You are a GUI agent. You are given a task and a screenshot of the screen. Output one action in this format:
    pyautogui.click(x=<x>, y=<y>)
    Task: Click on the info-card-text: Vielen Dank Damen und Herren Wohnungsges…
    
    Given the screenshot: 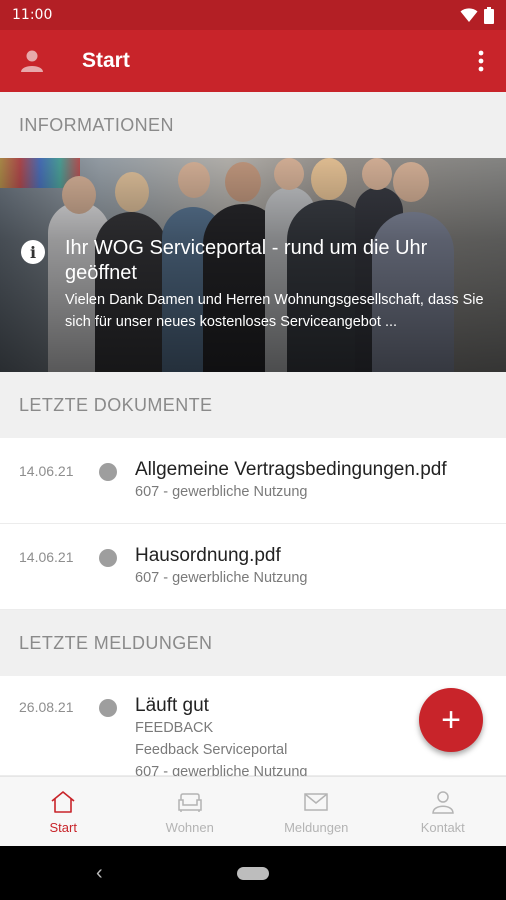 What is the action you would take?
    pyautogui.click(x=274, y=311)
    